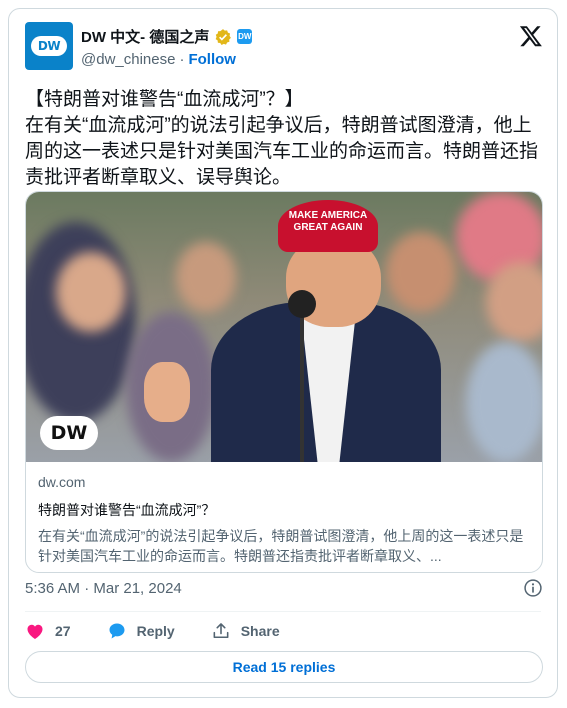 This screenshot has width=567, height=708. Describe the element at coordinates (284, 667) in the screenshot. I see `read-replies-button: Read 15 replies` at that location.